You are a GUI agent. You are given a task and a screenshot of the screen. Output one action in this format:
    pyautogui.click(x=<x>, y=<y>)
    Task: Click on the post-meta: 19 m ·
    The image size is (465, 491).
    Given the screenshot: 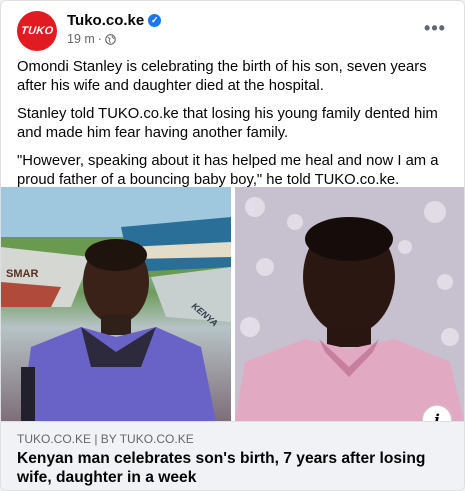 What is the action you would take?
    pyautogui.click(x=91, y=39)
    